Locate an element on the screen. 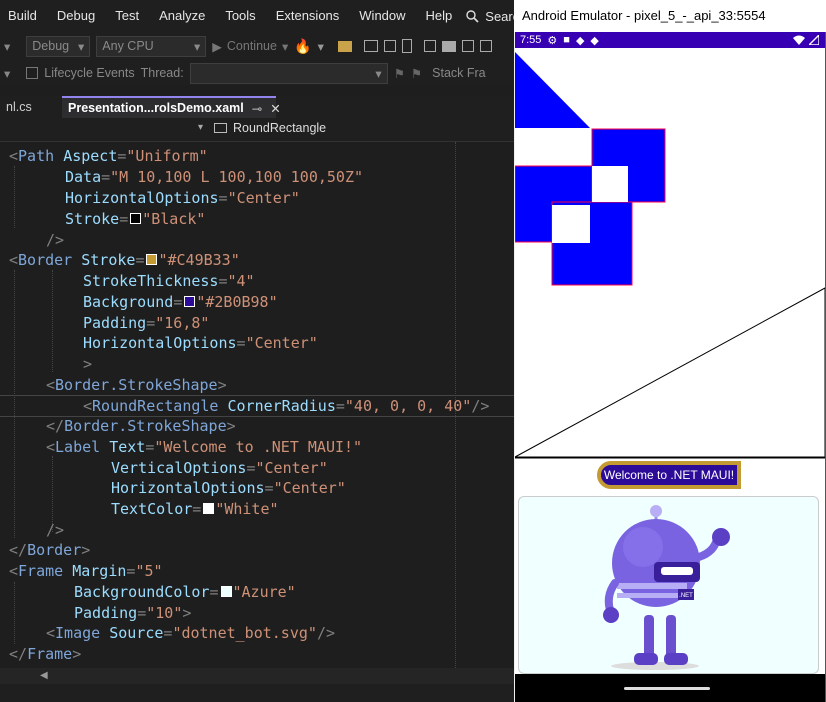 Image resolution: width=826 pixels, height=702 pixels. triangle-path-shape is located at coordinates (670, 372).